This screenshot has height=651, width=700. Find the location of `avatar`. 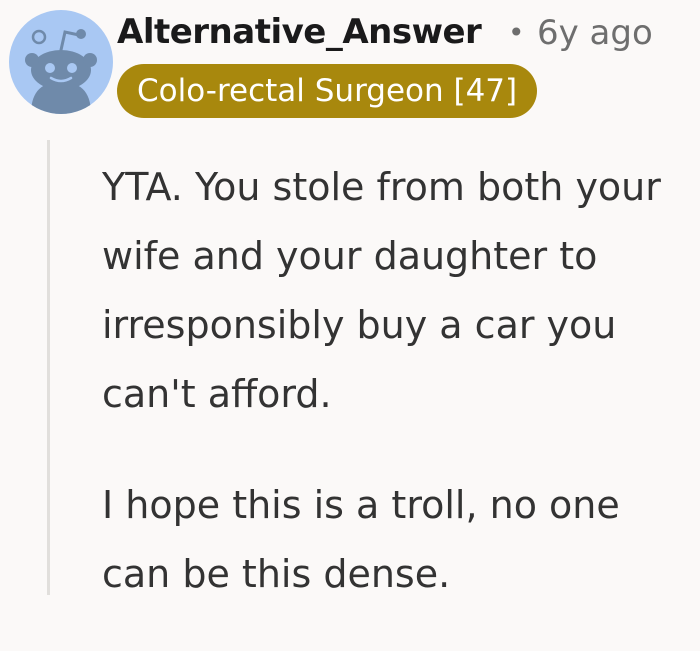

avatar is located at coordinates (61, 62).